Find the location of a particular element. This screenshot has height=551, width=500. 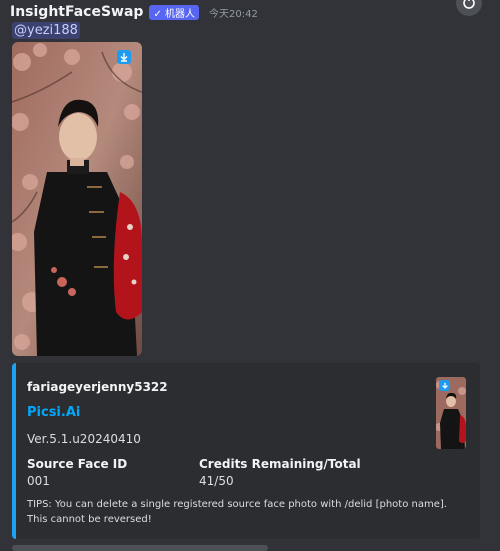

embed-title-link: Picsi.Ai is located at coordinates (53, 412).